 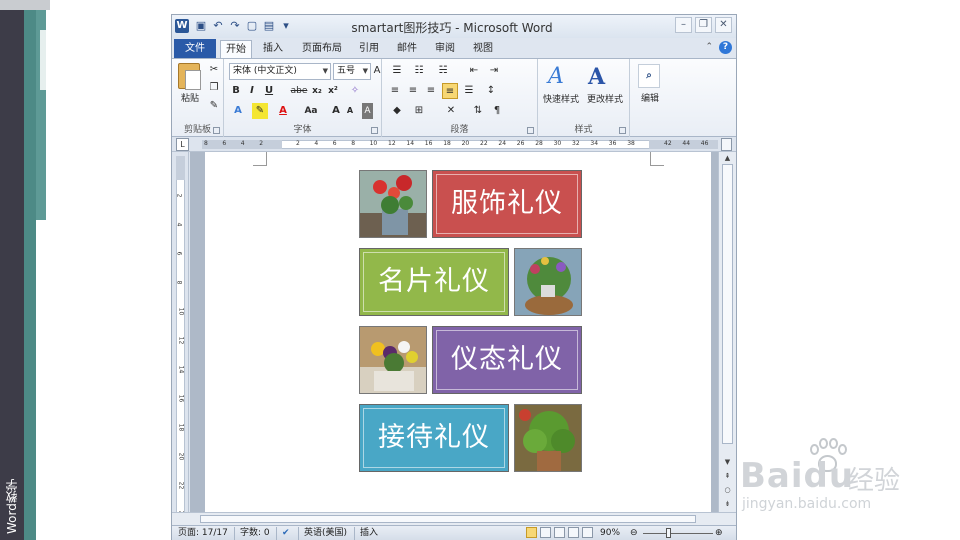 What do you see at coordinates (407, 49) in the screenshot?
I see `tab-mailings: 邮件` at bounding box center [407, 49].